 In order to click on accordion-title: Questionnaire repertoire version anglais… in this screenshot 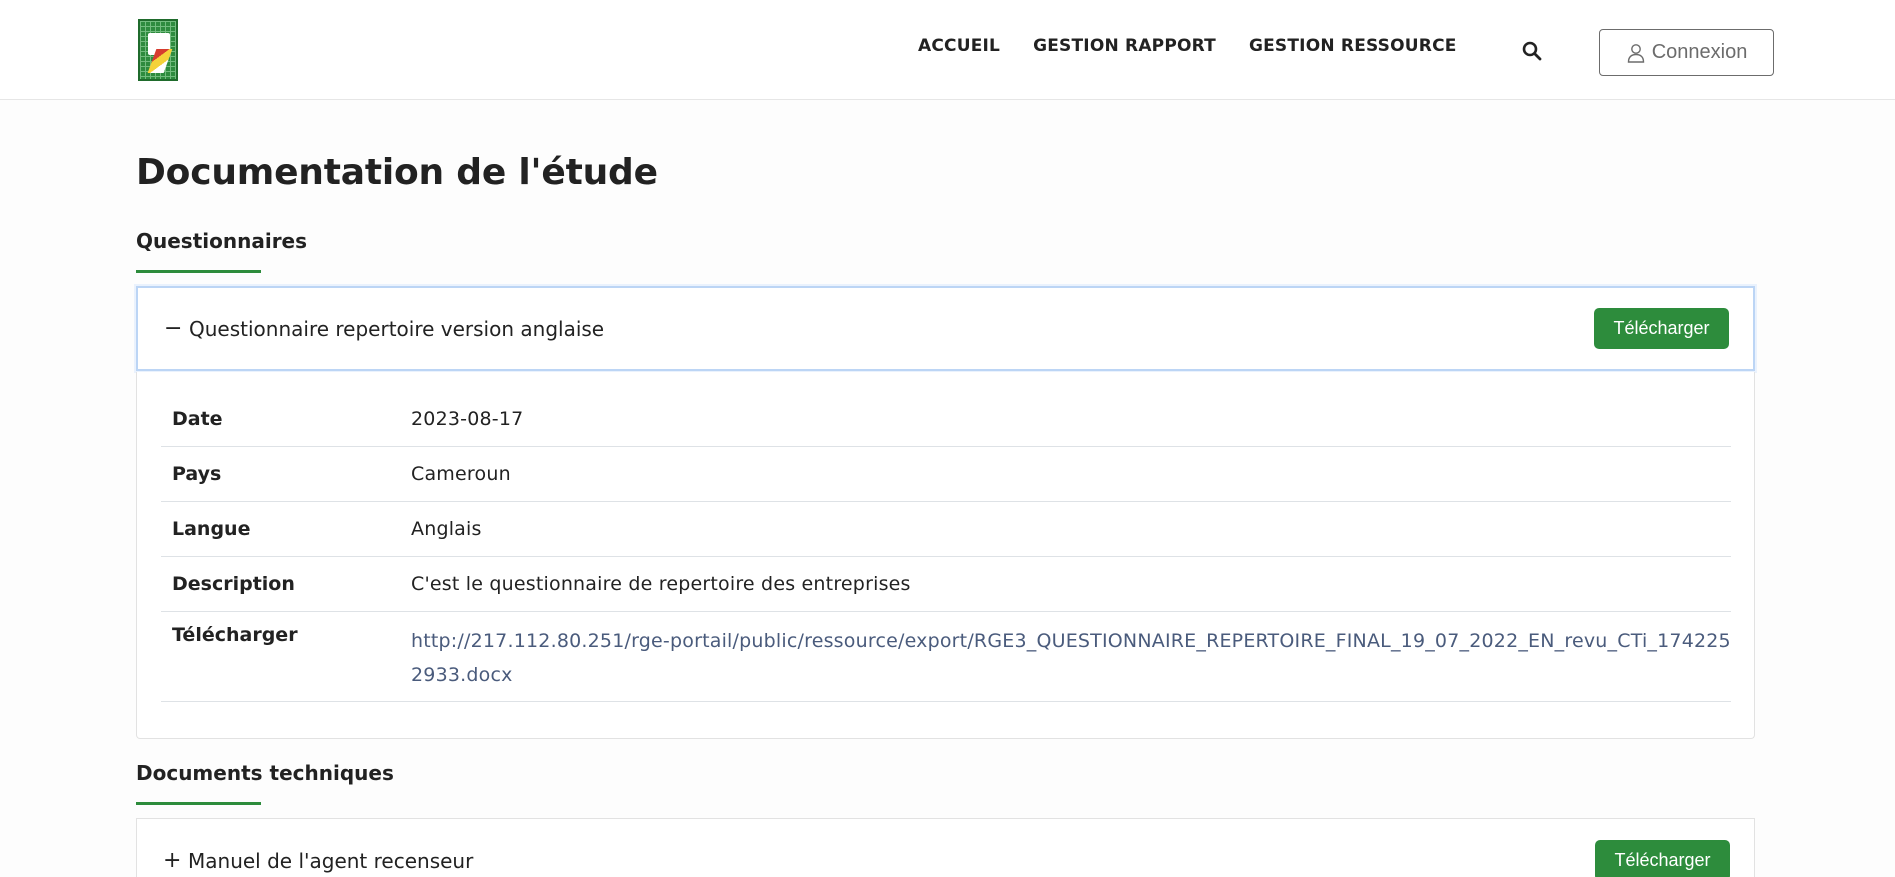, I will do `click(397, 328)`.